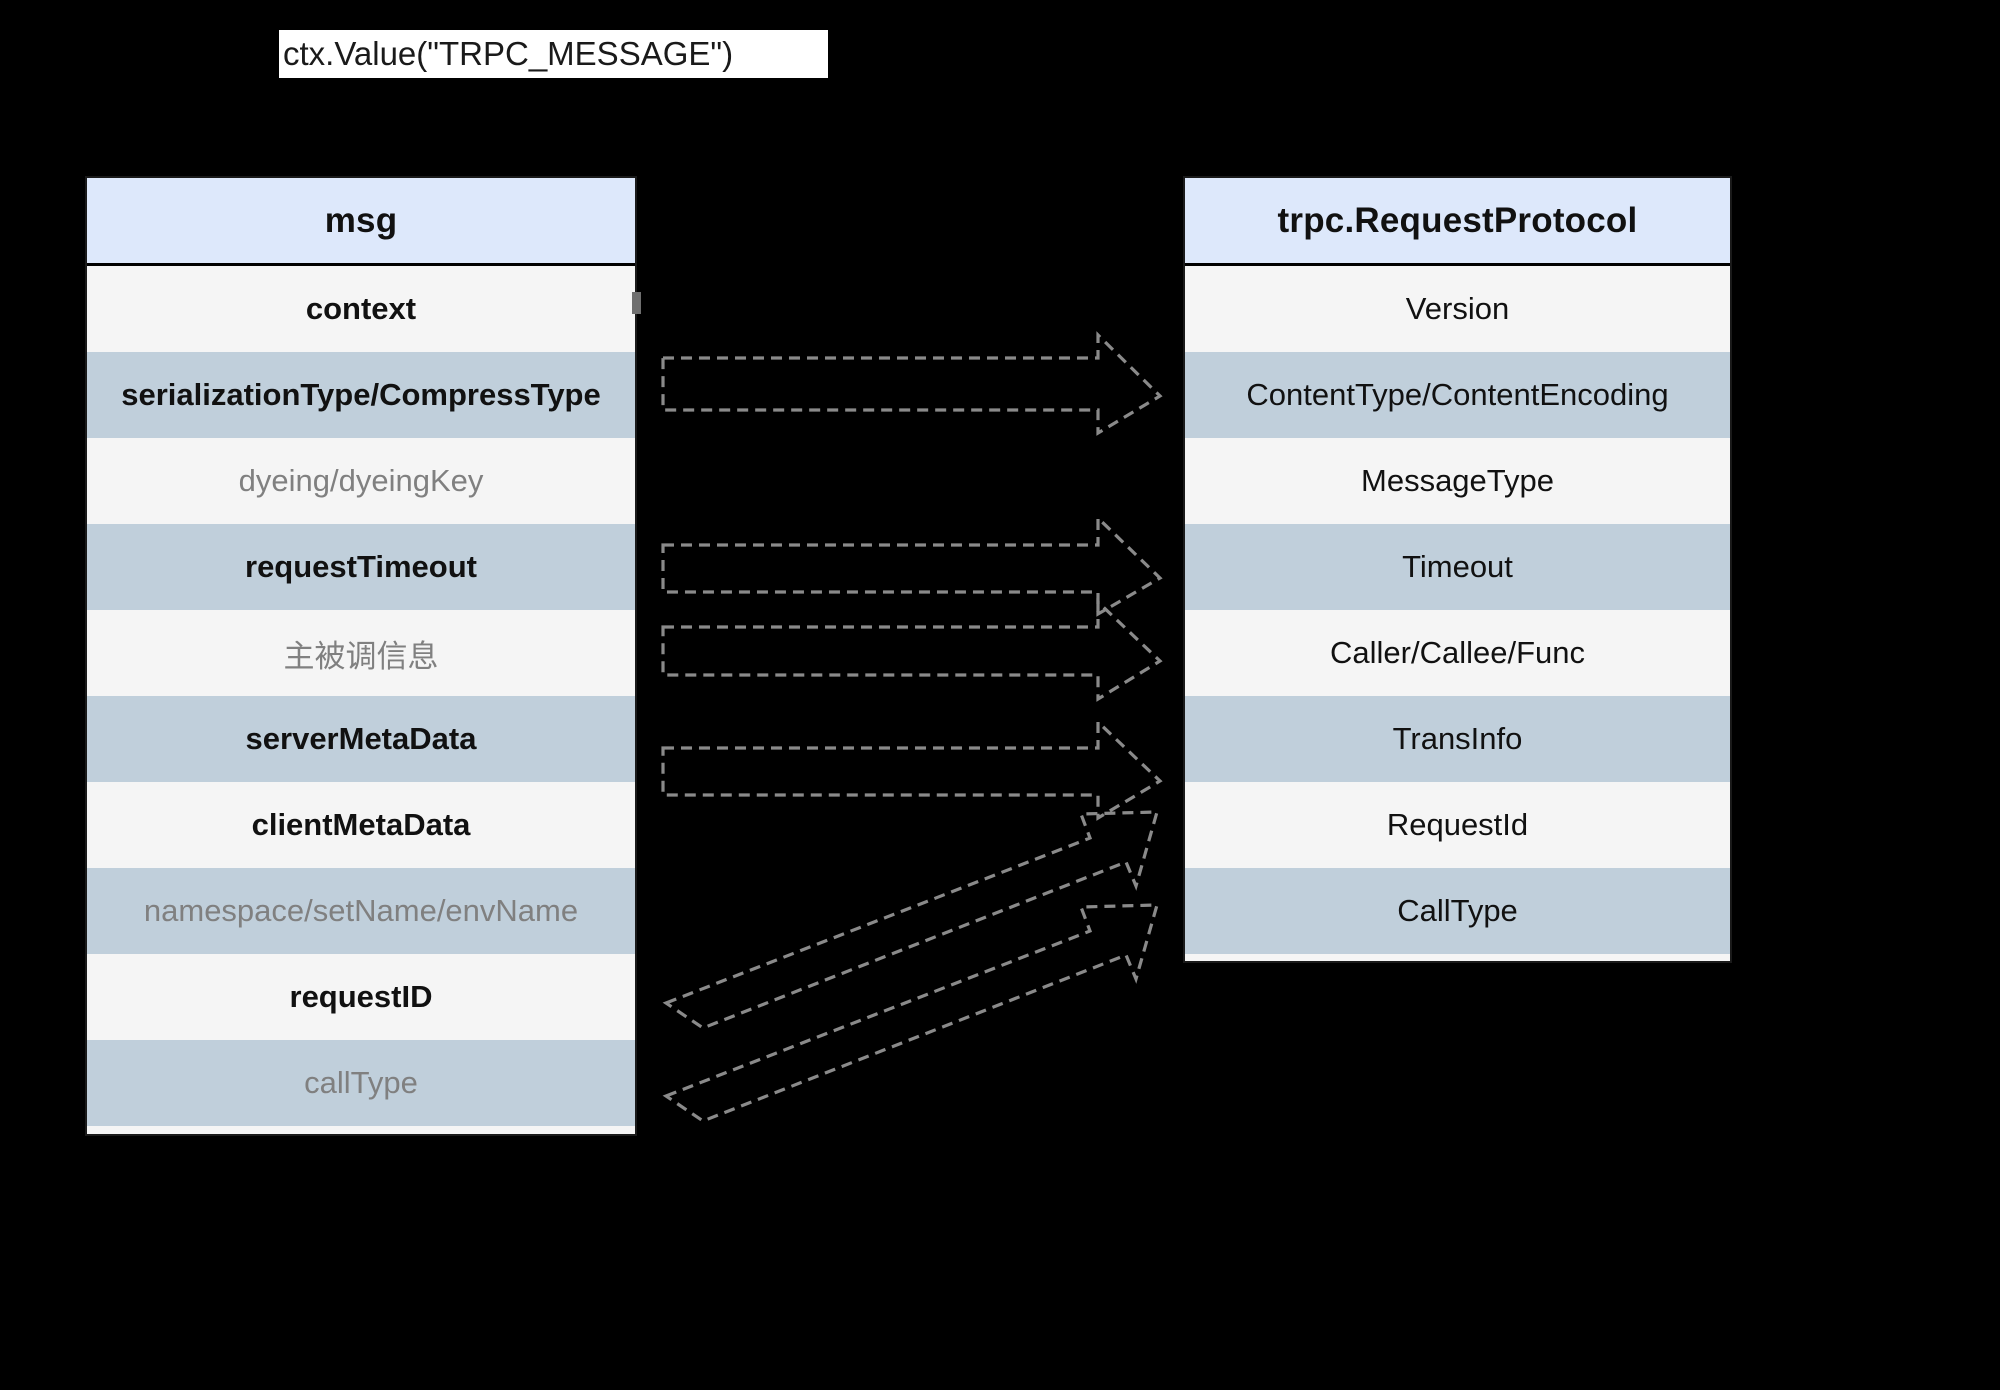 This screenshot has width=2000, height=1390. I want to click on msg-field-0: context, so click(361, 308).